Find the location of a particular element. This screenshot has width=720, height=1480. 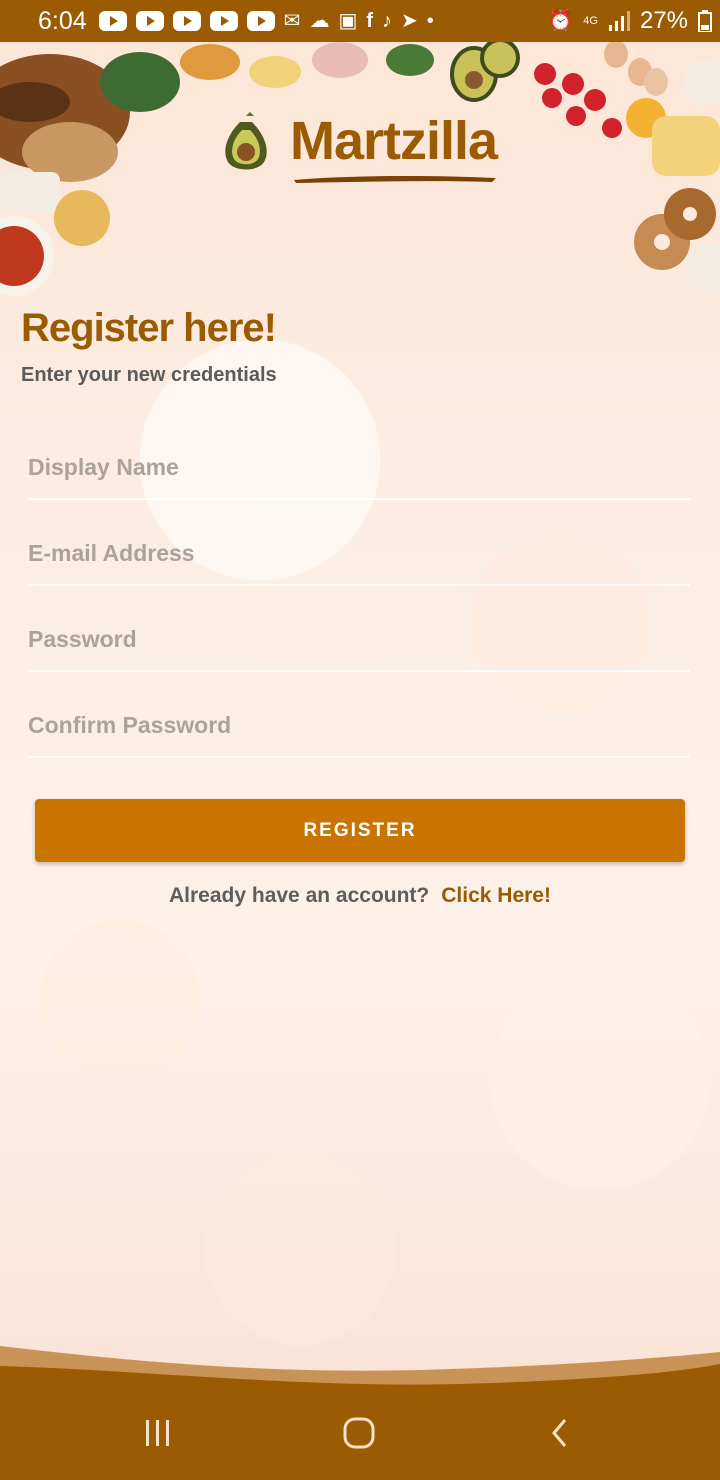

confirm-password-input is located at coordinates (359, 725).